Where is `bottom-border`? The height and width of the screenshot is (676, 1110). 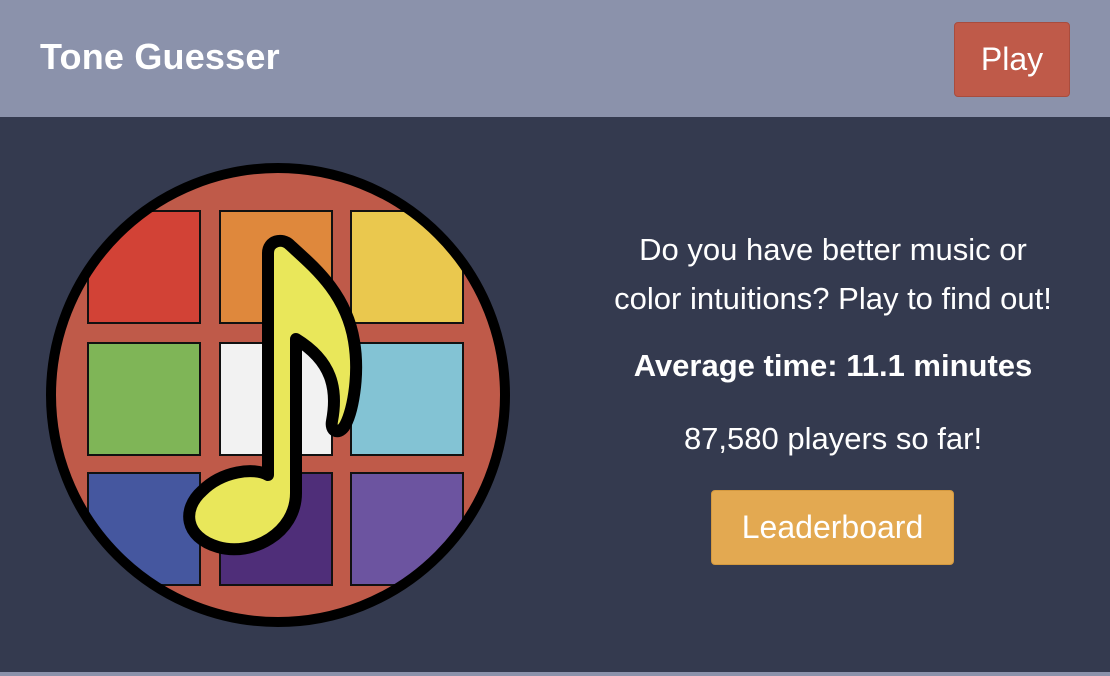 bottom-border is located at coordinates (555, 674).